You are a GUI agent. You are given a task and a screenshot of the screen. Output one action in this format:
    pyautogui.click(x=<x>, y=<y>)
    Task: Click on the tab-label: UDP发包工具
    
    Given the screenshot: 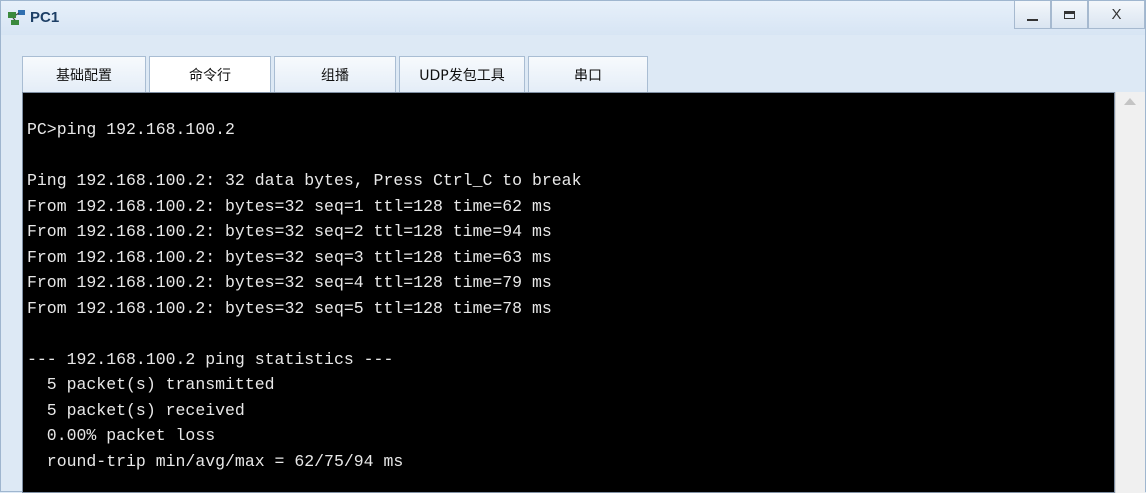 What is the action you would take?
    pyautogui.click(x=462, y=75)
    